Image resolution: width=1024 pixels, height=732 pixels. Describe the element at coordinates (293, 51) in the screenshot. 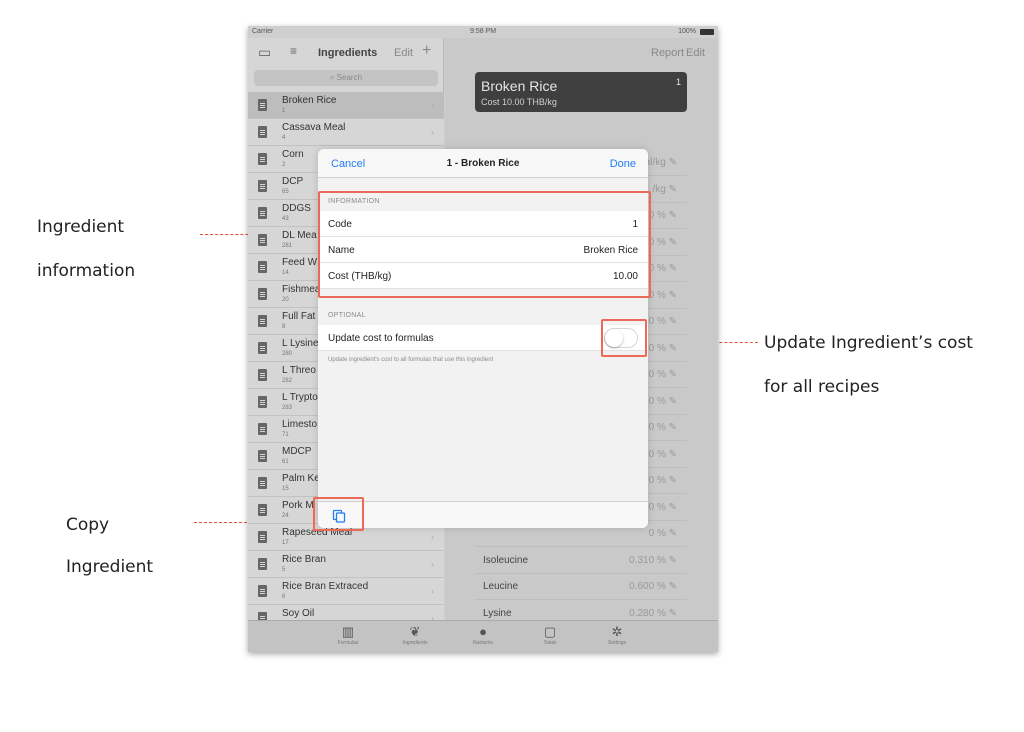

I see `sort-icon: ≡` at that location.